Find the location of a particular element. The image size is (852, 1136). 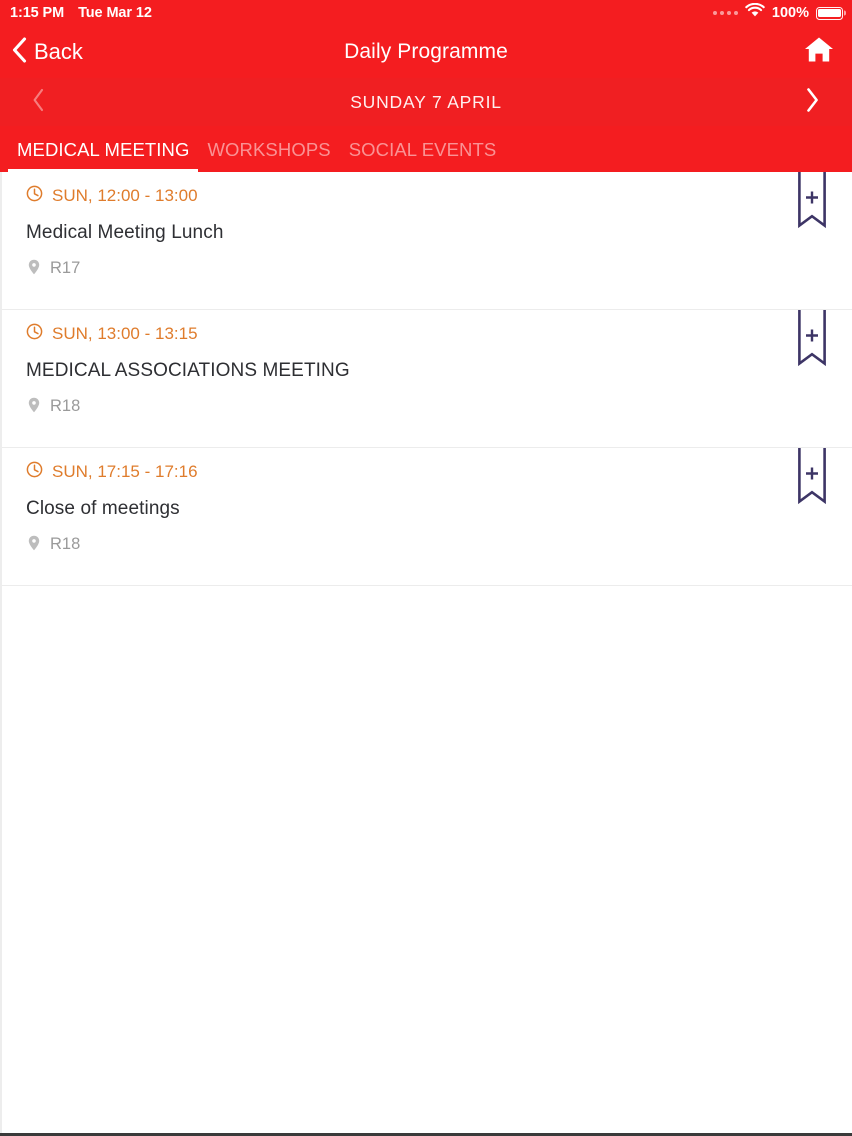

event-location-label: R17 is located at coordinates (65, 268).